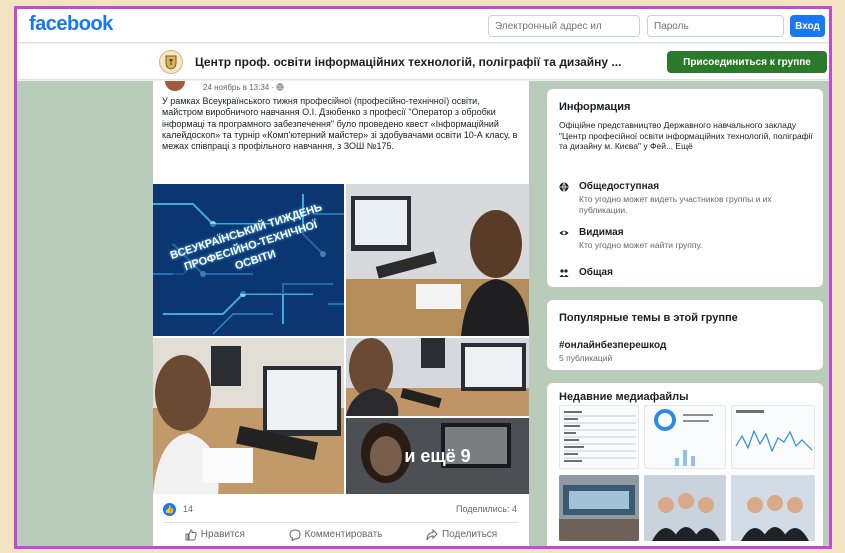  I want to click on topics-title: Популярные темы в этой группе, so click(648, 318).